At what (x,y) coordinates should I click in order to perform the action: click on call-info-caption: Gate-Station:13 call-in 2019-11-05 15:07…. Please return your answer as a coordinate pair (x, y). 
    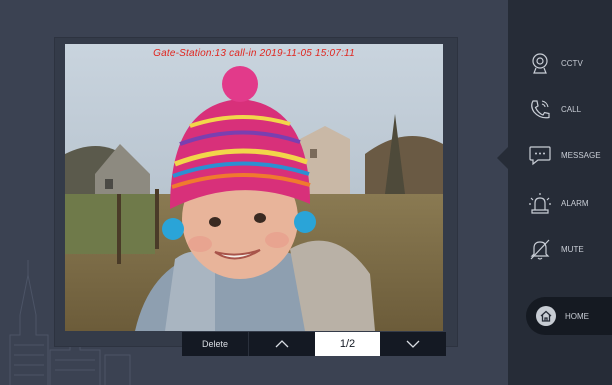
    Looking at the image, I should click on (254, 53).